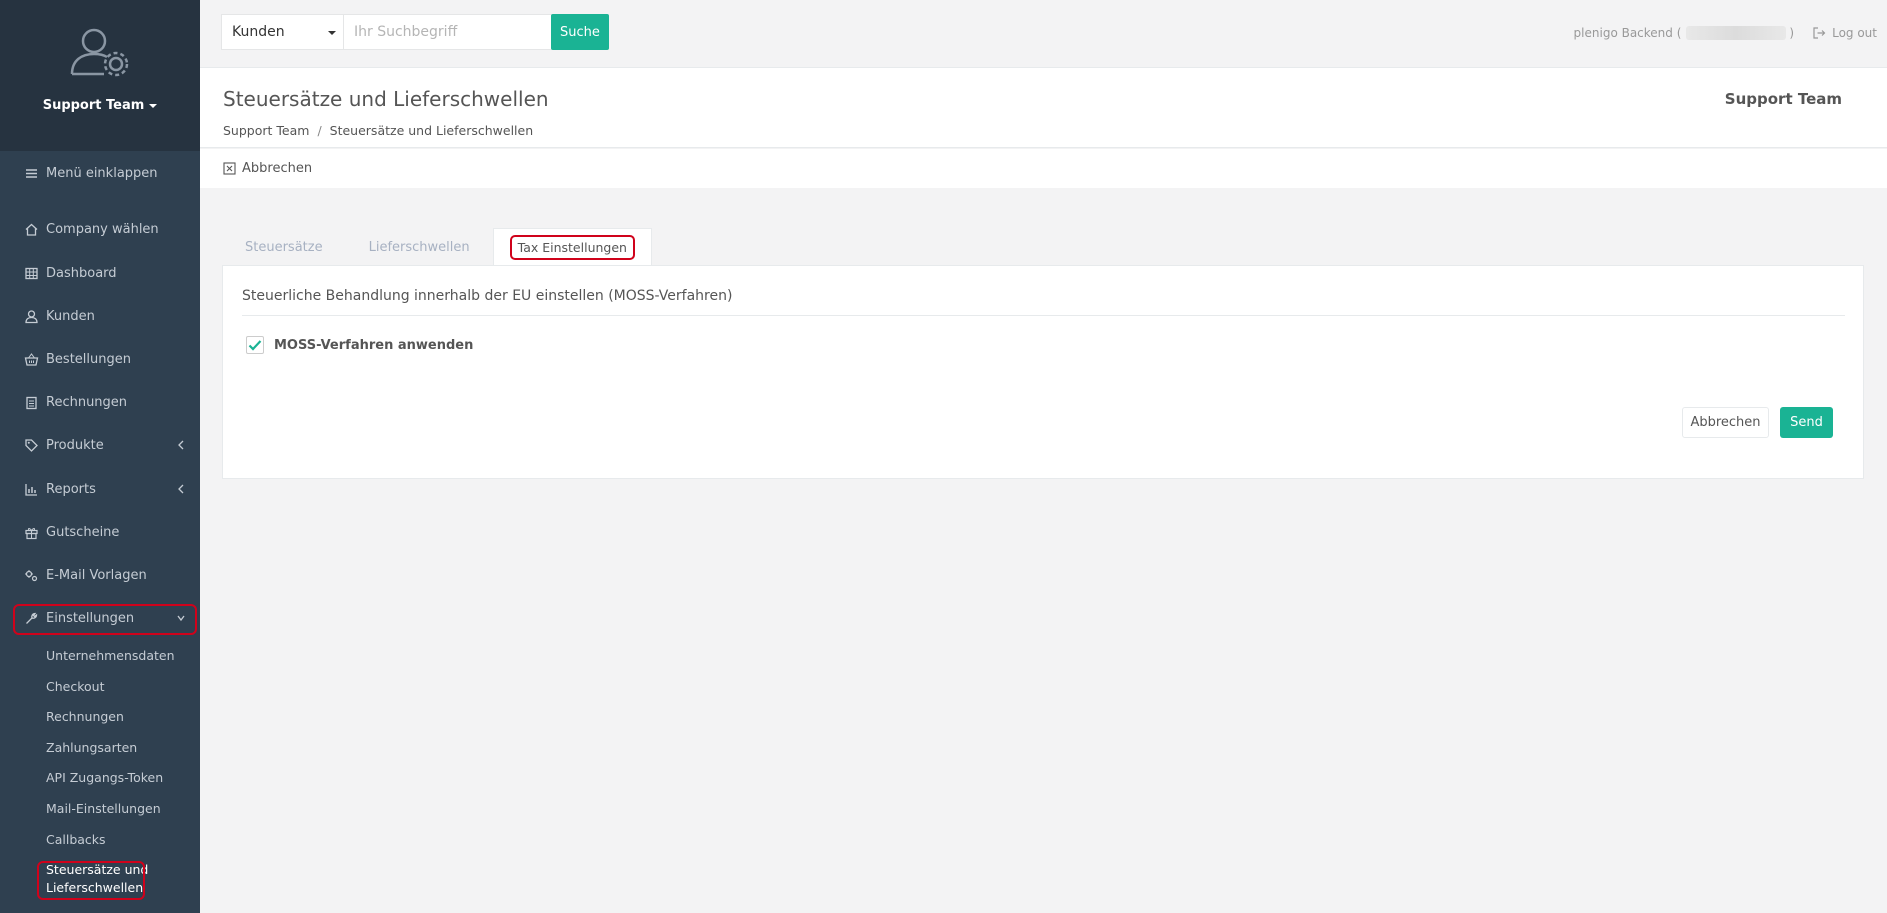 This screenshot has width=1887, height=913. What do you see at coordinates (83, 532) in the screenshot?
I see `sidebar-item-label: Gutscheine` at bounding box center [83, 532].